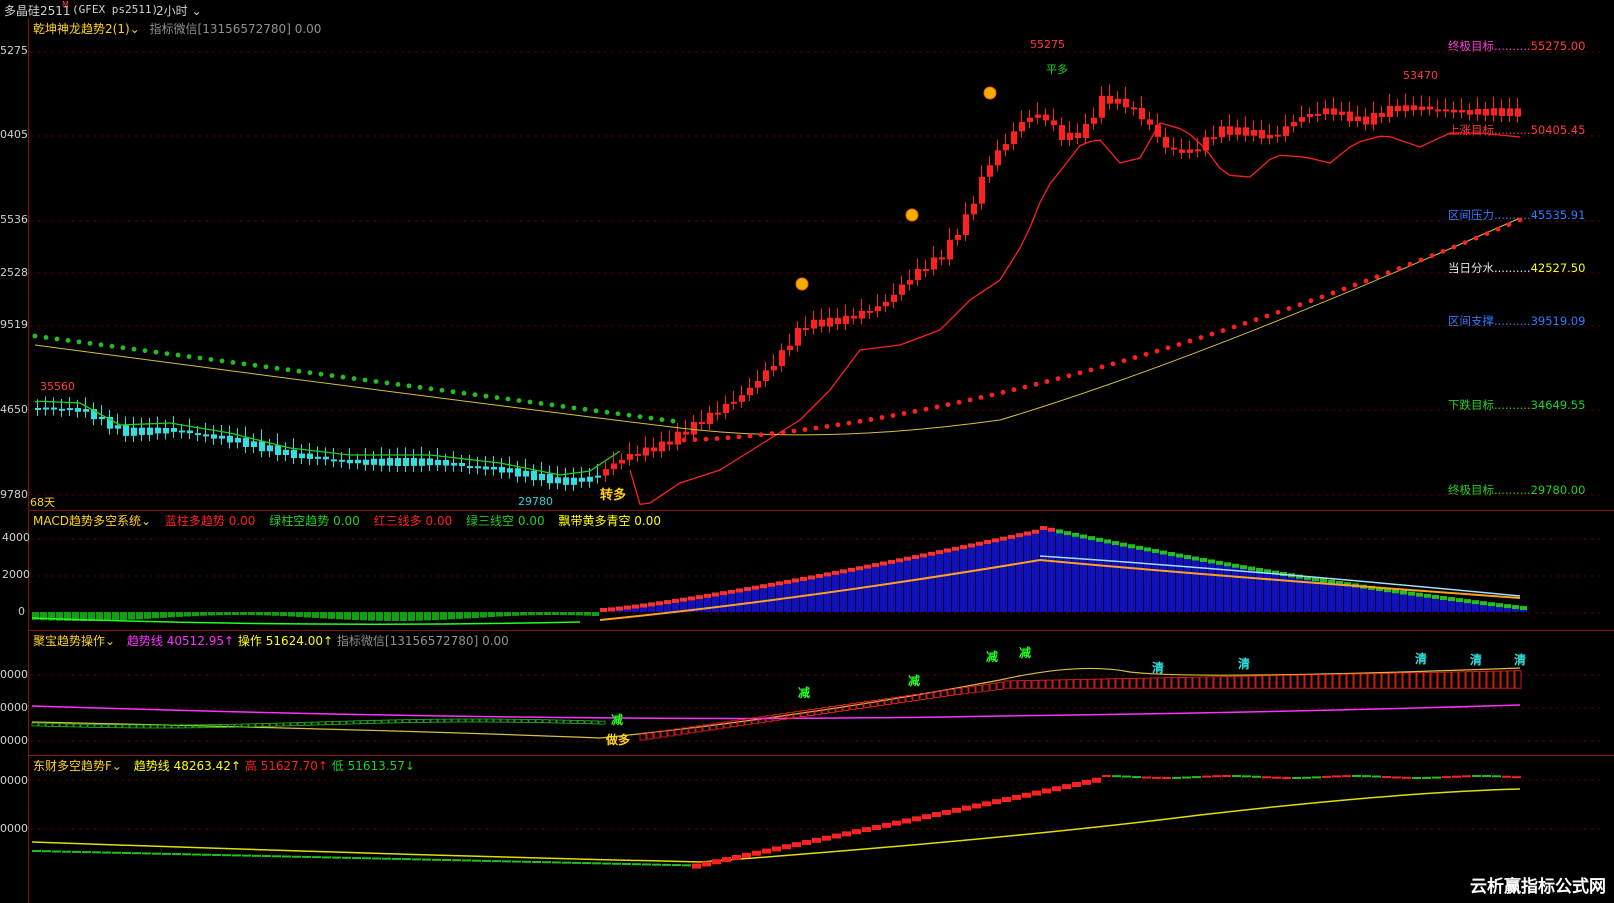 The width and height of the screenshot is (1614, 903). What do you see at coordinates (912, 215) in the screenshot?
I see `gold-coin-icon` at bounding box center [912, 215].